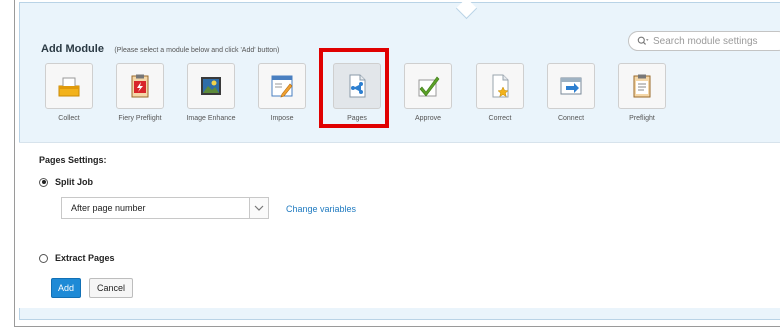 Image resolution: width=780 pixels, height=327 pixels. Describe the element at coordinates (428, 118) in the screenshot. I see `module-label-approve: Approve` at that location.